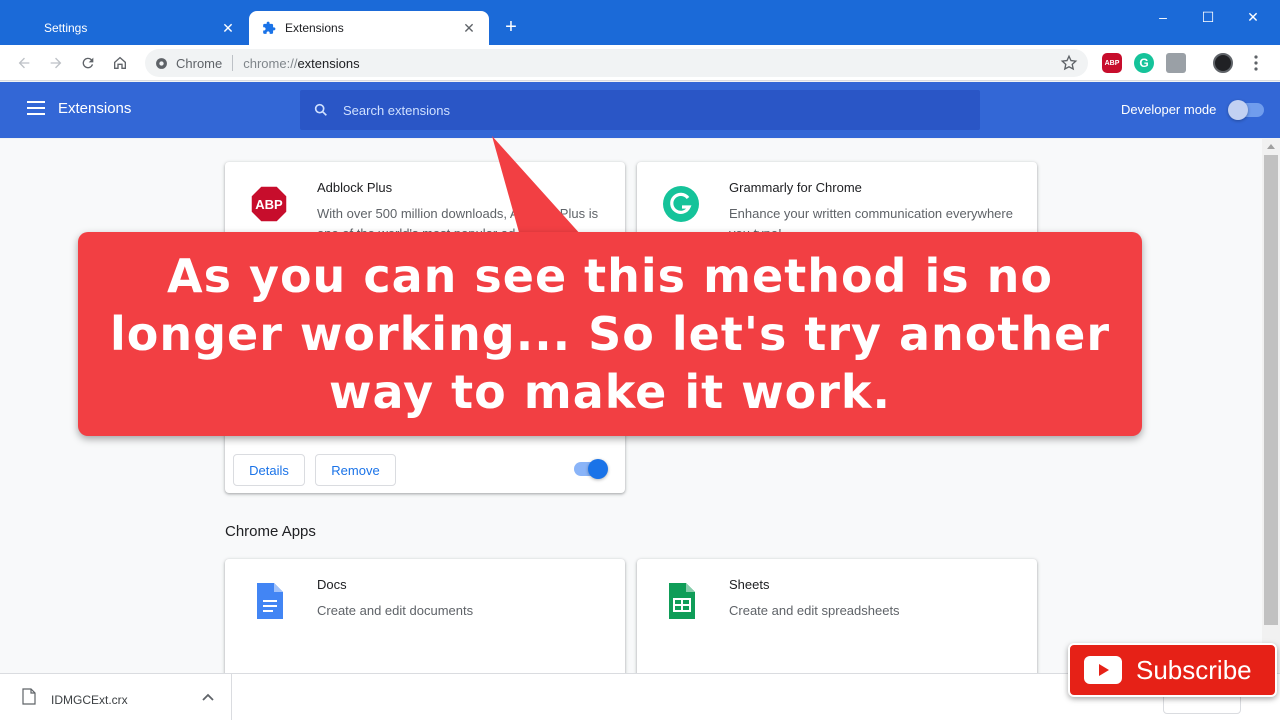  Describe the element at coordinates (369, 28) in the screenshot. I see `tab-extensions: Extensions ✕` at that location.